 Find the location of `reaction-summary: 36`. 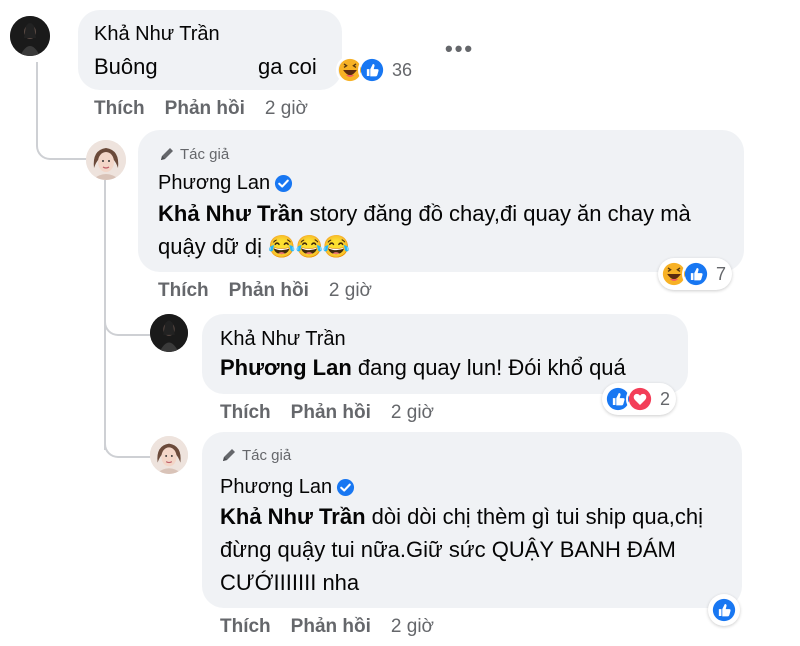

reaction-summary: 36 is located at coordinates (376, 70).